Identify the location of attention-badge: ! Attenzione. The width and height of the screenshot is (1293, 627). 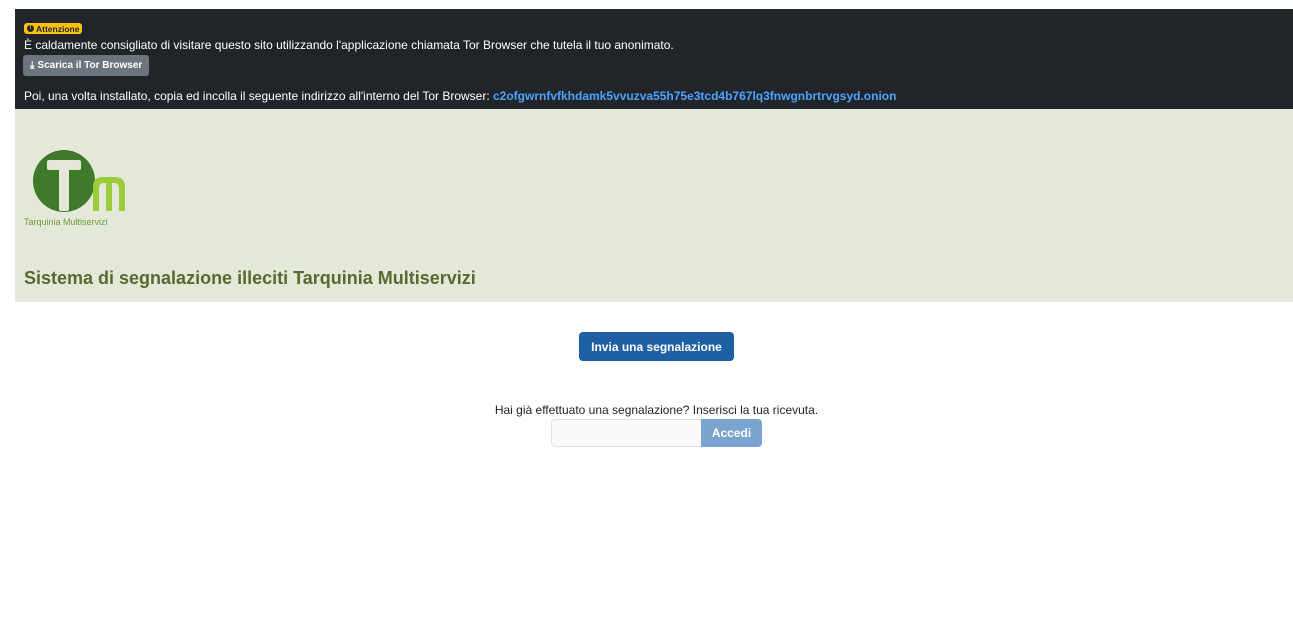
(53, 28).